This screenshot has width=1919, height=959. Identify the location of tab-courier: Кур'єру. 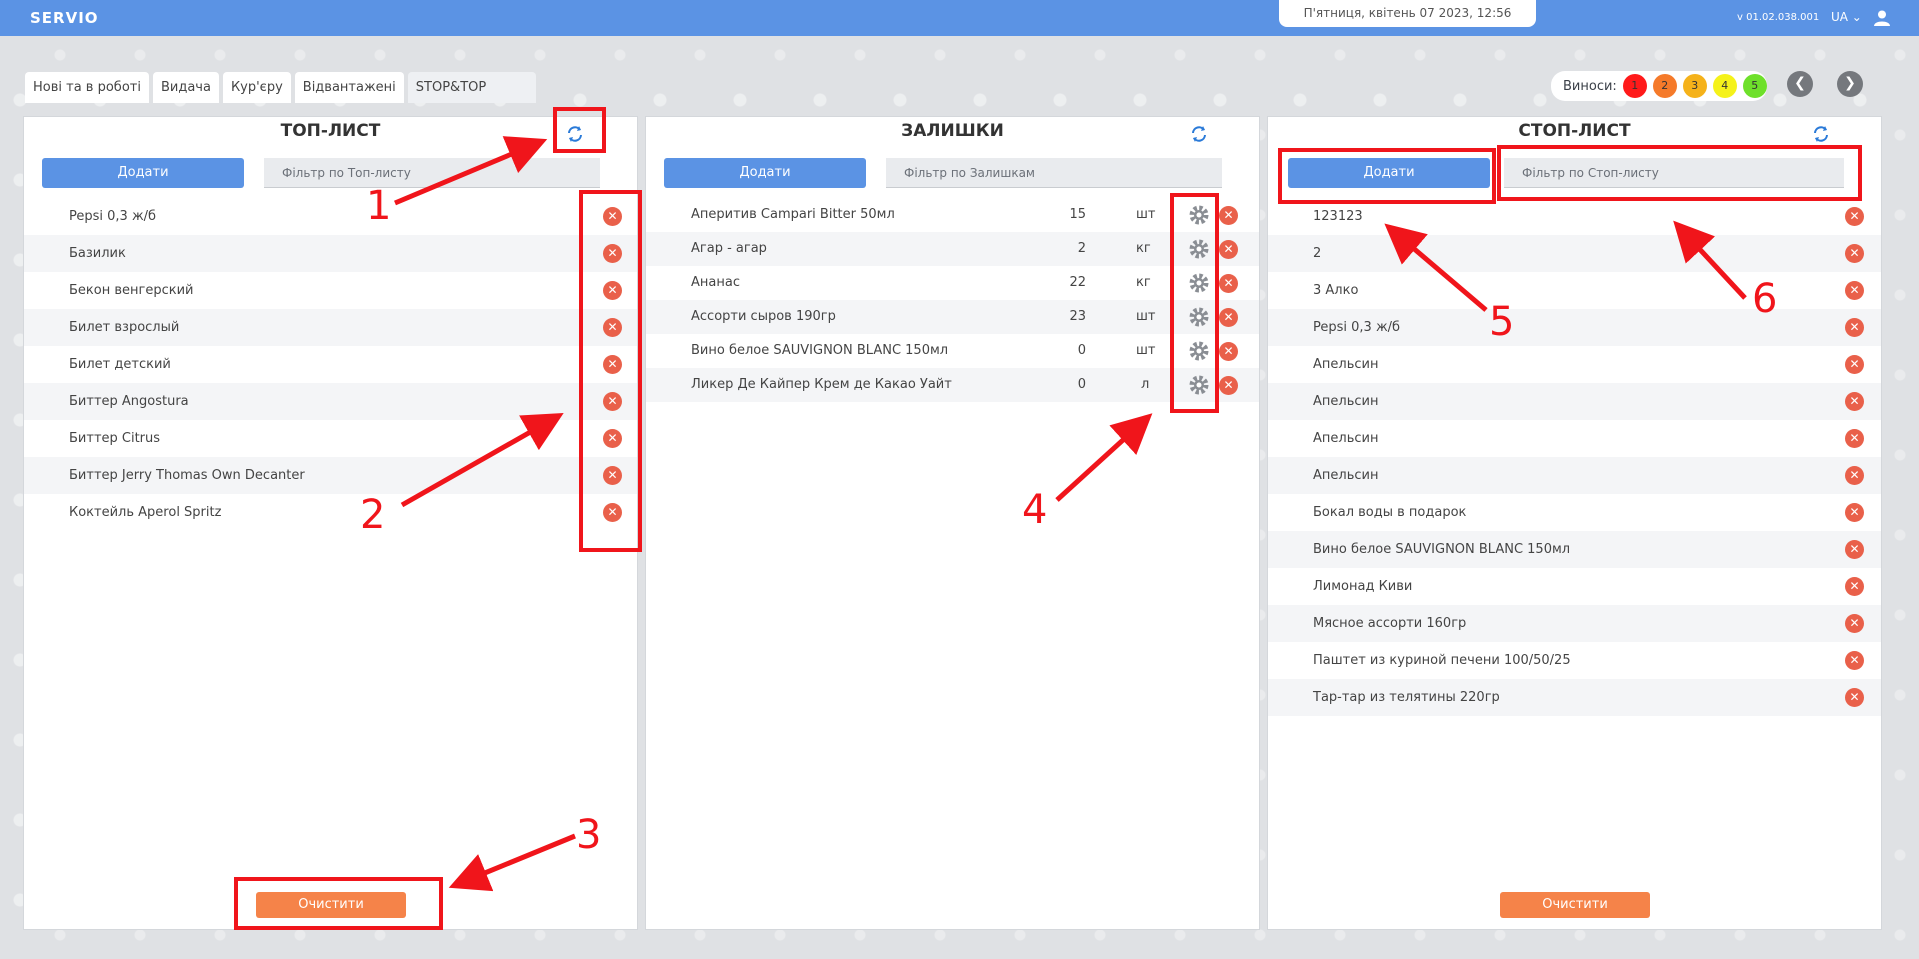
(256, 87).